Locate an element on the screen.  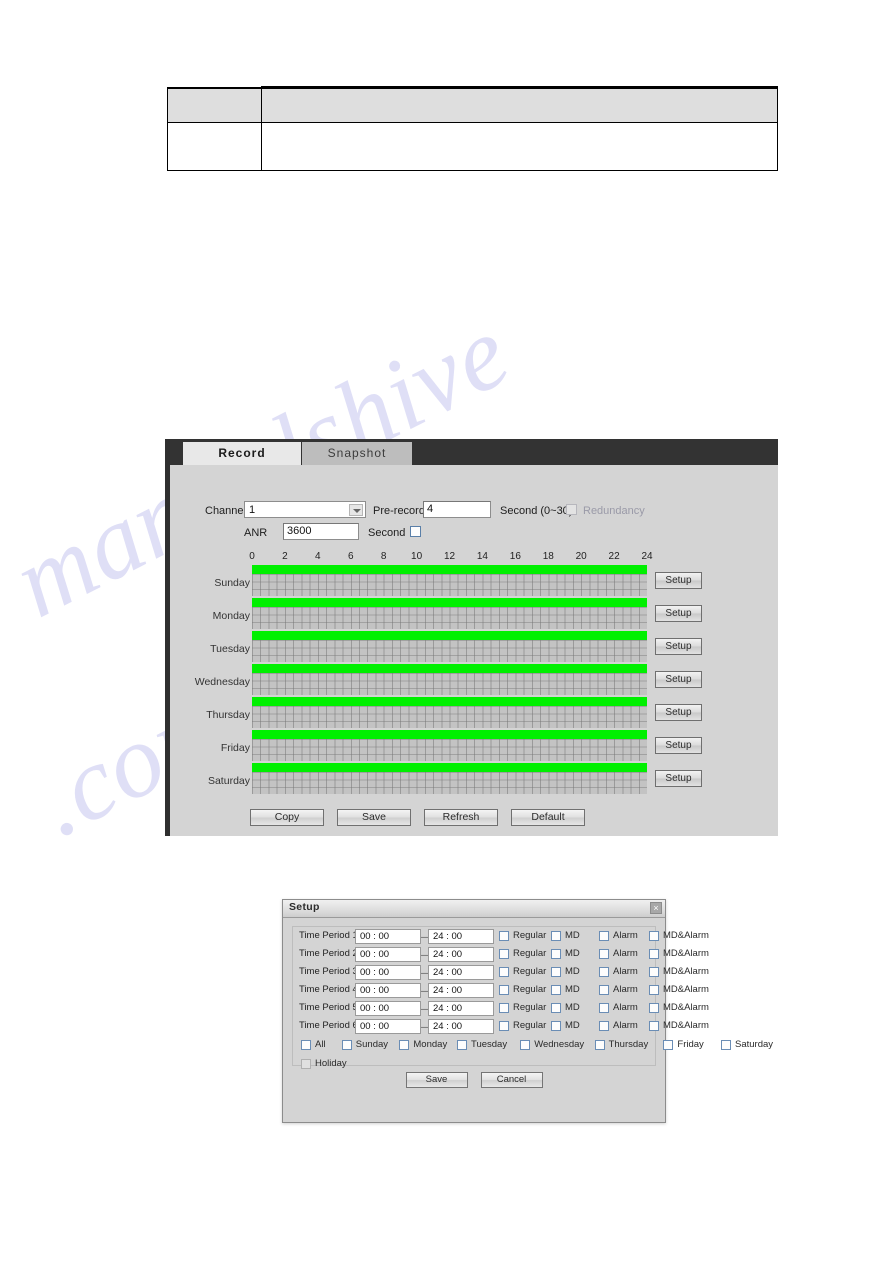
time-period-end-2: 24 : 00 is located at coordinates (461, 954).